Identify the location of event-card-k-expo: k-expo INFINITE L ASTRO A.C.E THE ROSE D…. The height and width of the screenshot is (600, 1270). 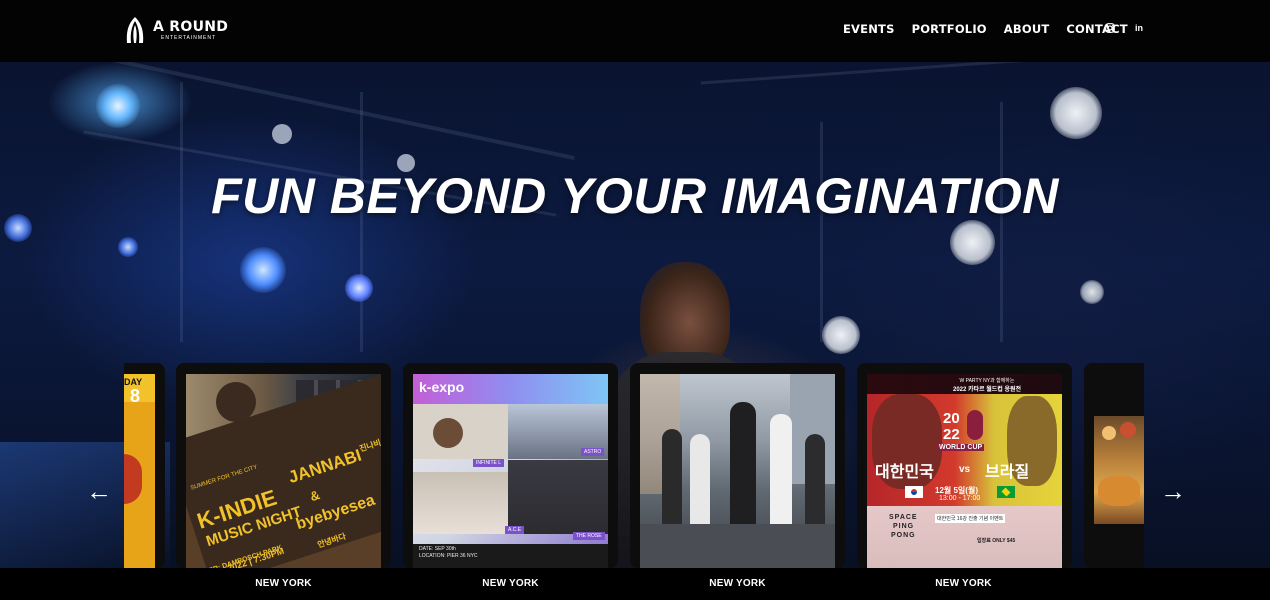
(510, 465).